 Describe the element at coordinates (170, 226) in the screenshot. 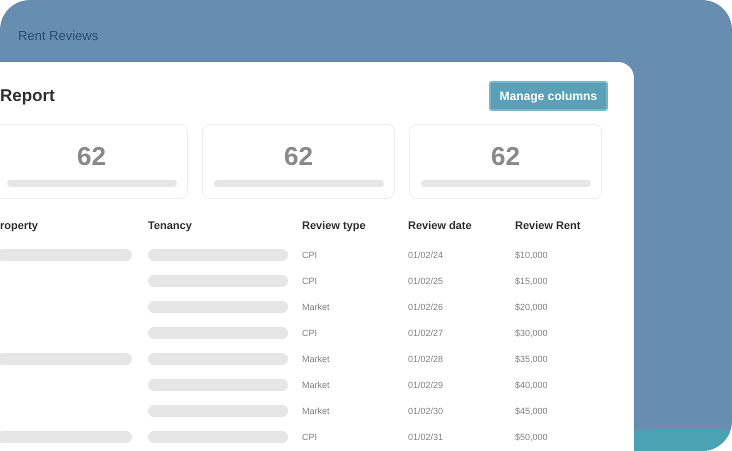

I see `column-header: Tenancy` at that location.